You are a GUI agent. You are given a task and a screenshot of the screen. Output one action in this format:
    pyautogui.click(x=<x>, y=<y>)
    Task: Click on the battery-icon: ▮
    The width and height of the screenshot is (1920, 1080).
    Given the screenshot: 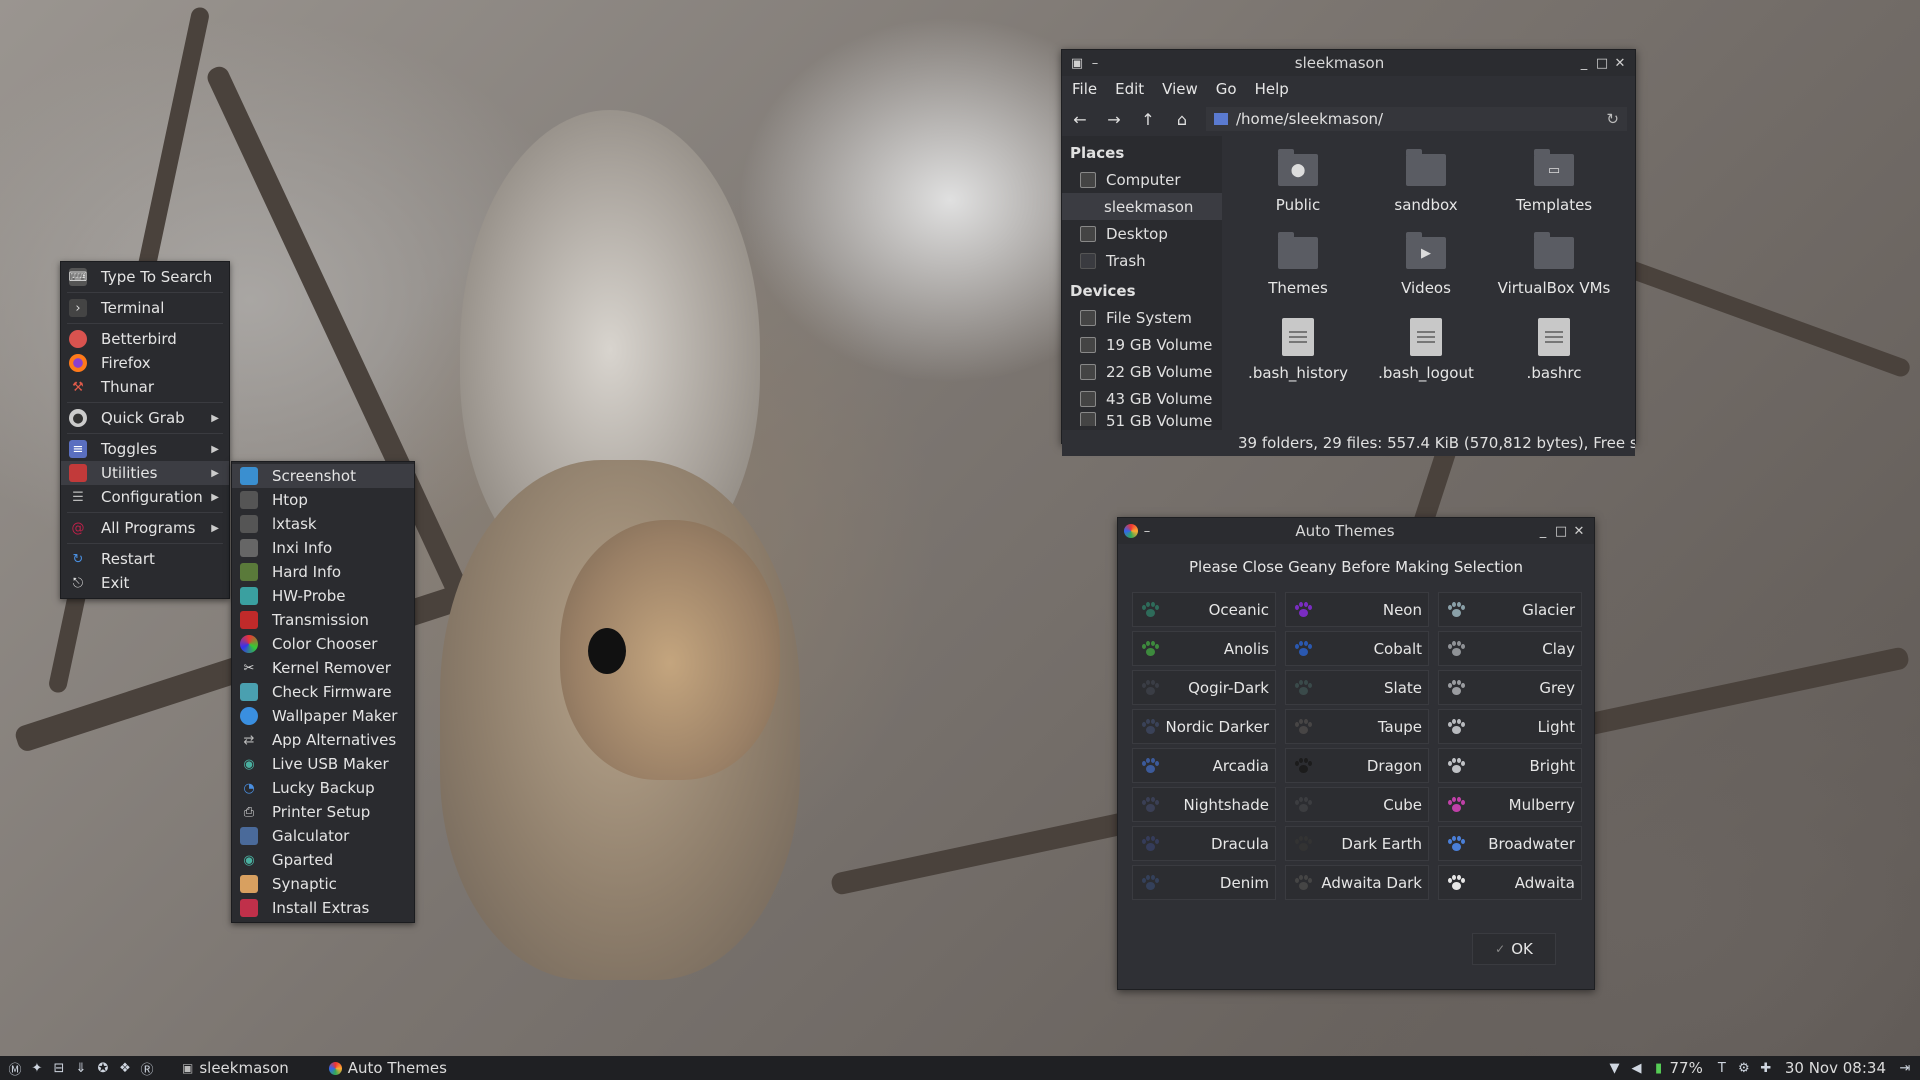 What is the action you would take?
    pyautogui.click(x=1659, y=1068)
    